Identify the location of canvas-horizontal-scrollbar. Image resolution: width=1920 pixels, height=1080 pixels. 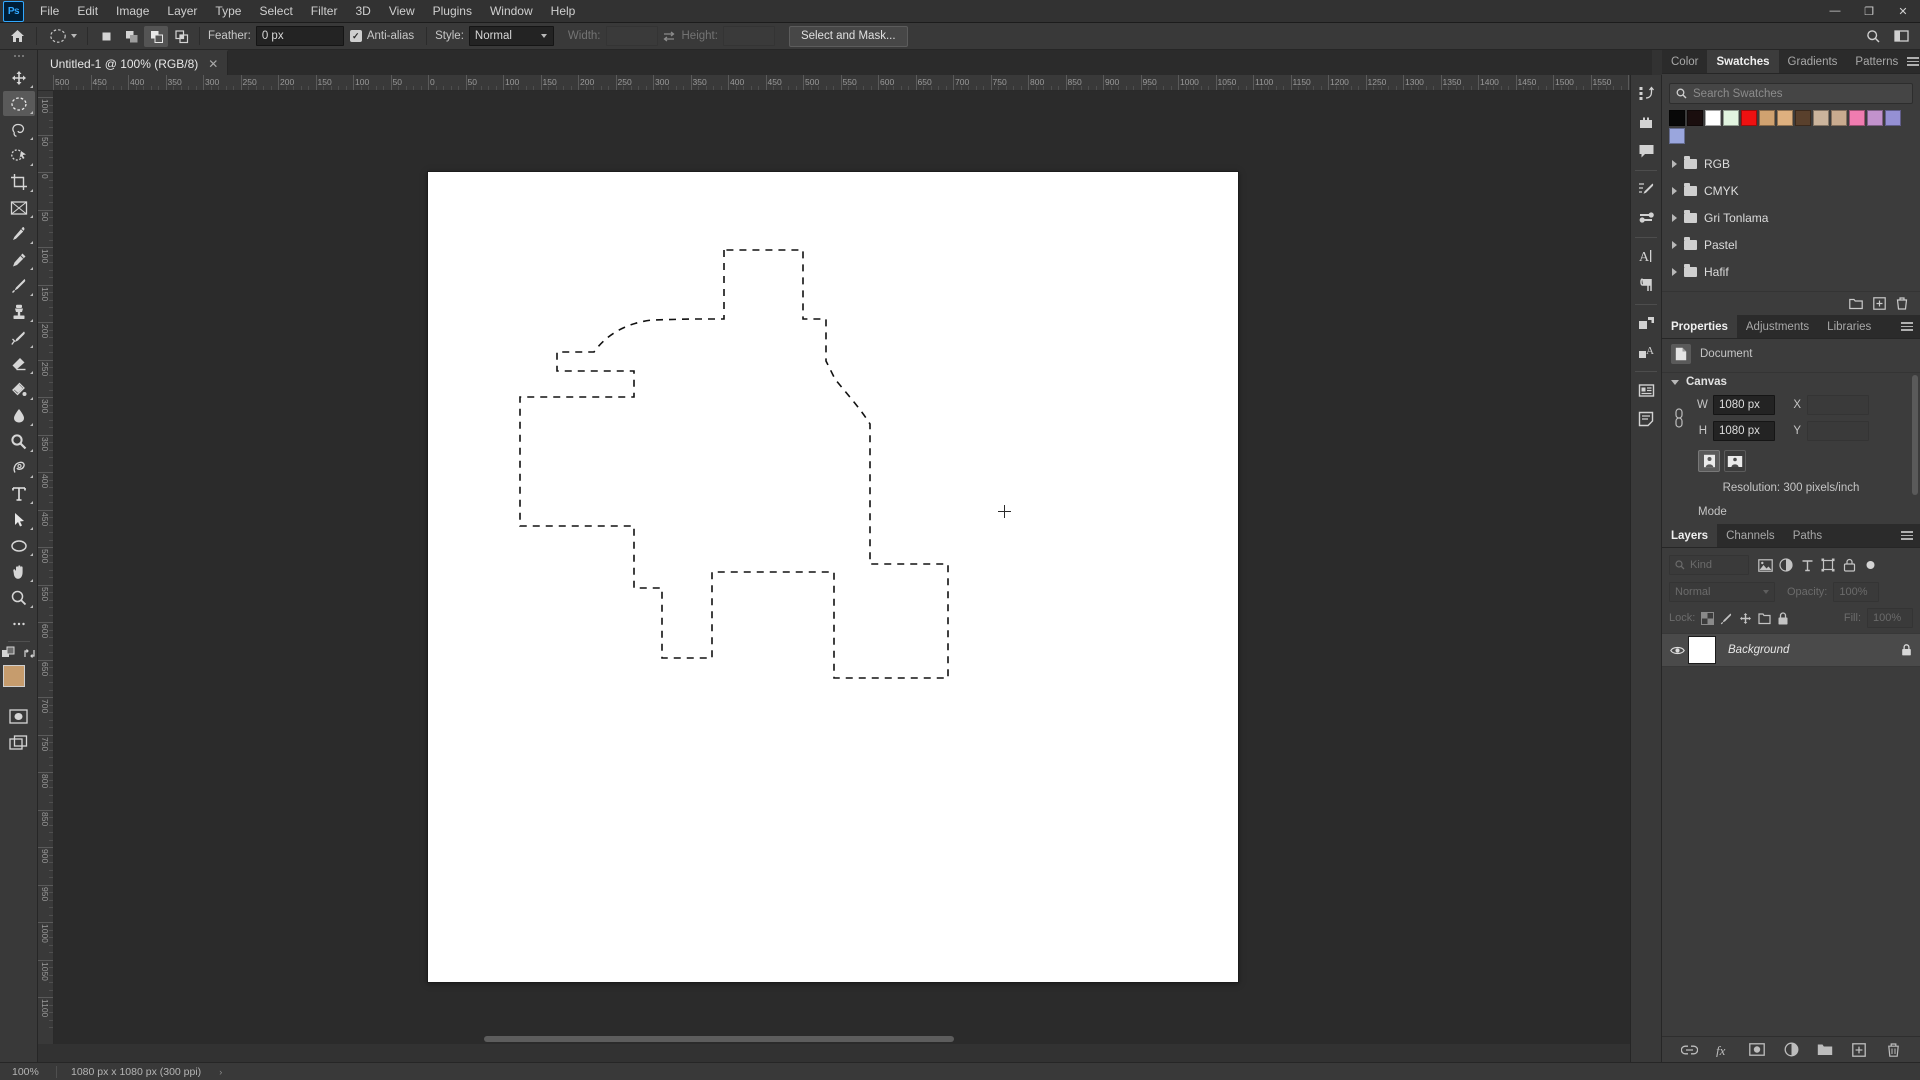
(848, 1039).